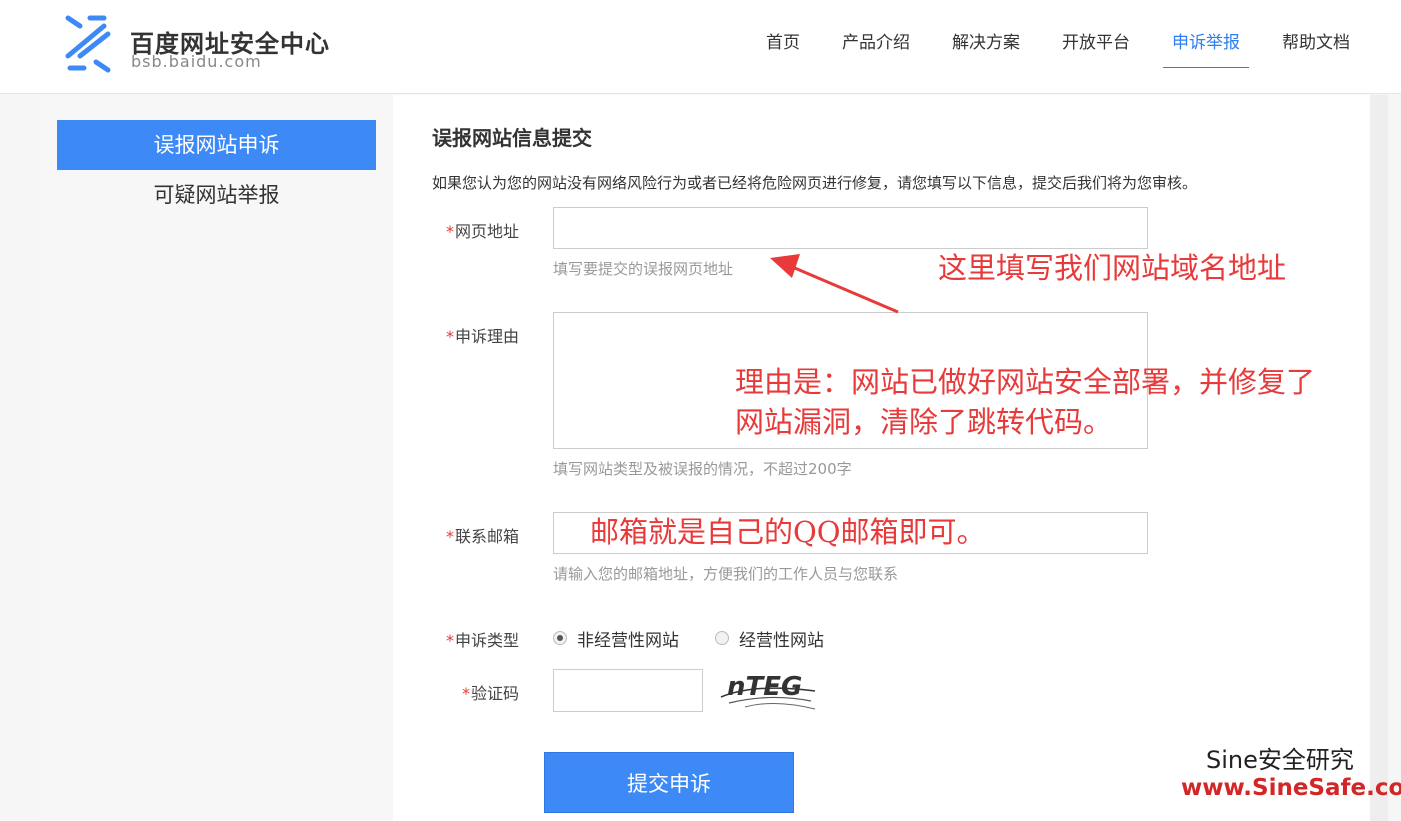  What do you see at coordinates (1096, 47) in the screenshot?
I see `nav-open-platform: 开放平台` at bounding box center [1096, 47].